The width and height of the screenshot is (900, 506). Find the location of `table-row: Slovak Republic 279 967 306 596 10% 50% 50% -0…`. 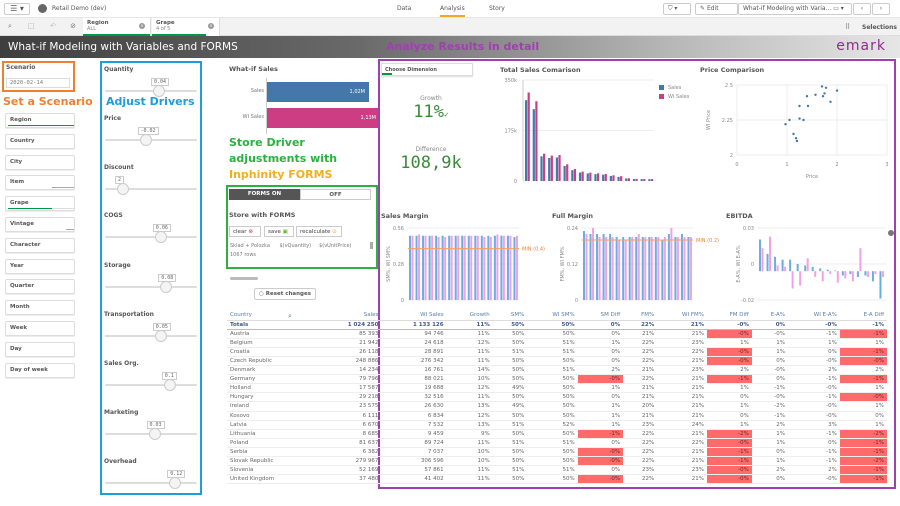

table-row: Slovak Republic 279 967 306 596 10% 50% 50% -0… is located at coordinates (557, 461).